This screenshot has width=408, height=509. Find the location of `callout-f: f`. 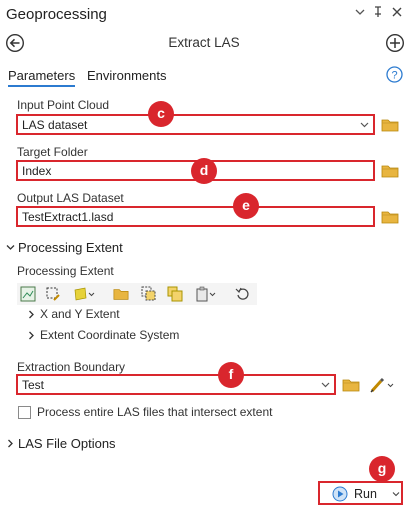

callout-f: f is located at coordinates (231, 375).